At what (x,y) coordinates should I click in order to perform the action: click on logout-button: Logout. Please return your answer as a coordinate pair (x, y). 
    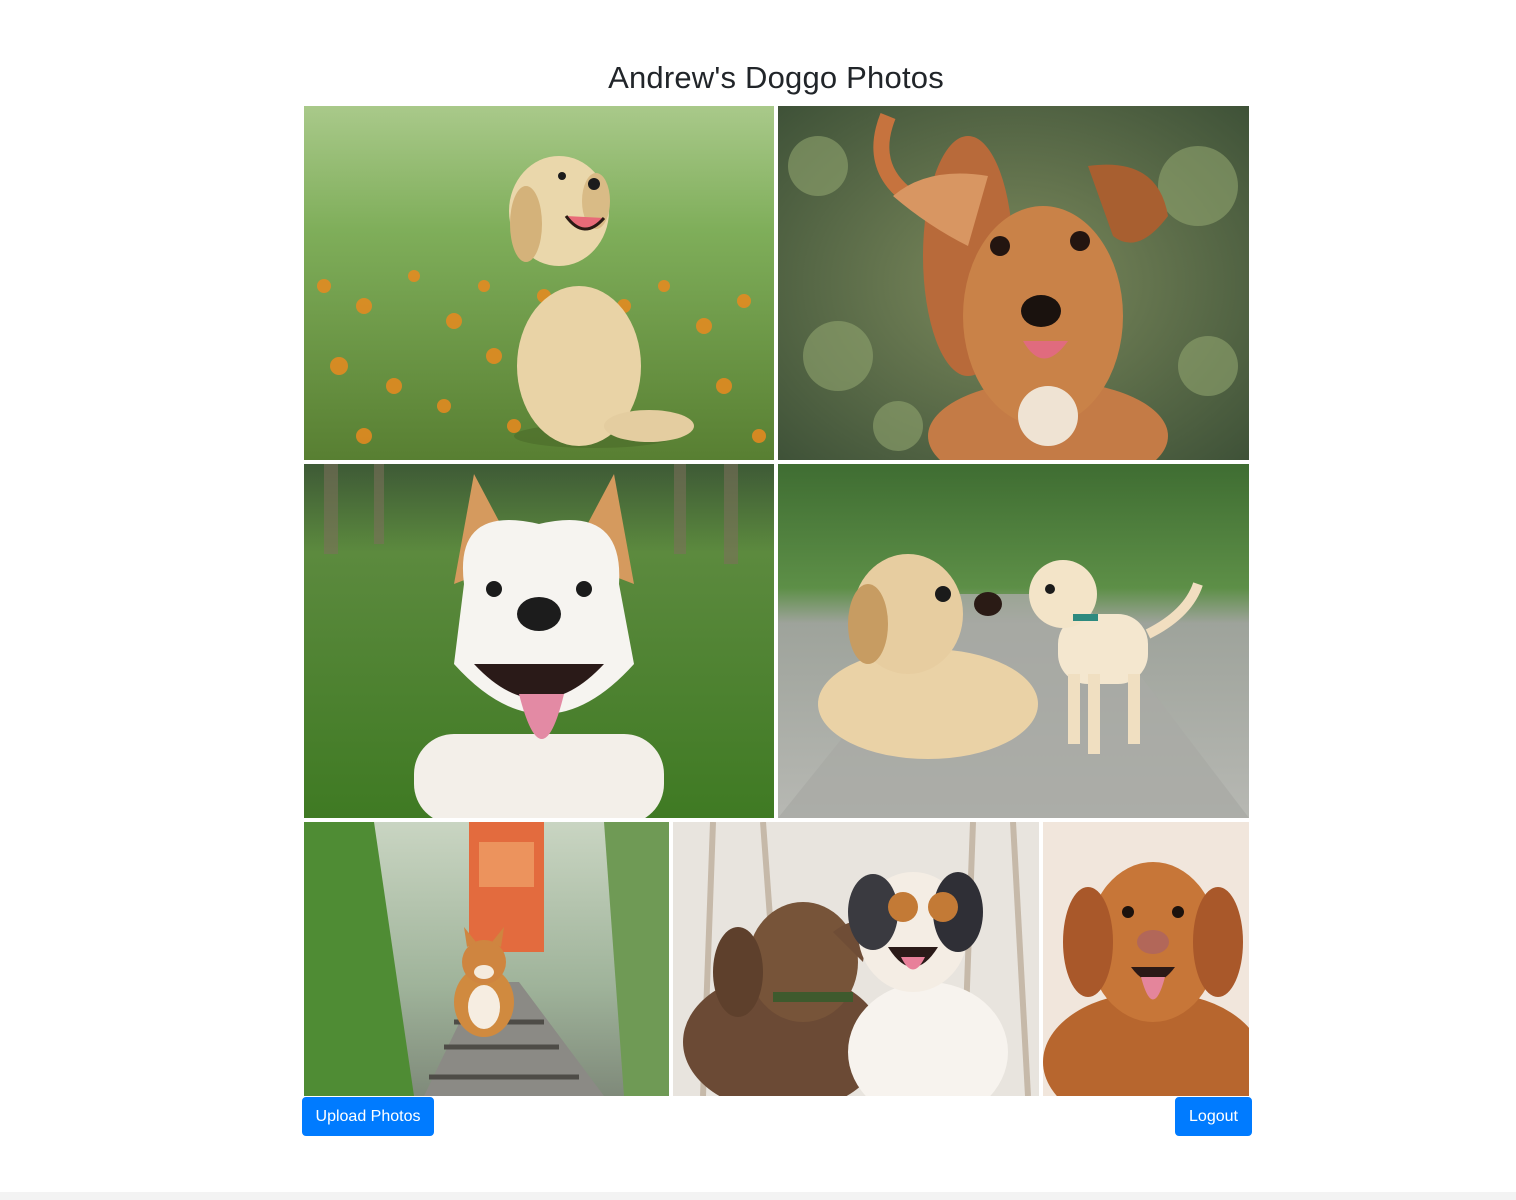
    Looking at the image, I should click on (1213, 1116).